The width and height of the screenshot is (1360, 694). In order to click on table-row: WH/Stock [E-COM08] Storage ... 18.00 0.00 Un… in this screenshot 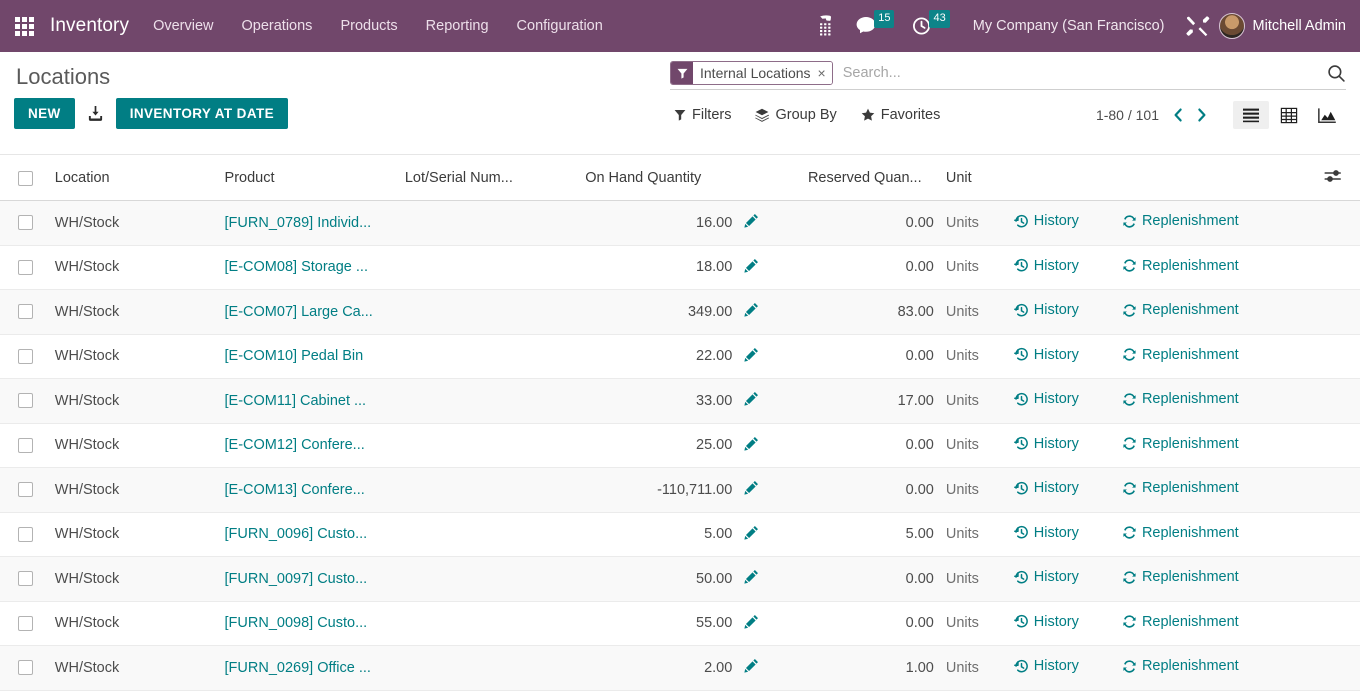, I will do `click(680, 267)`.